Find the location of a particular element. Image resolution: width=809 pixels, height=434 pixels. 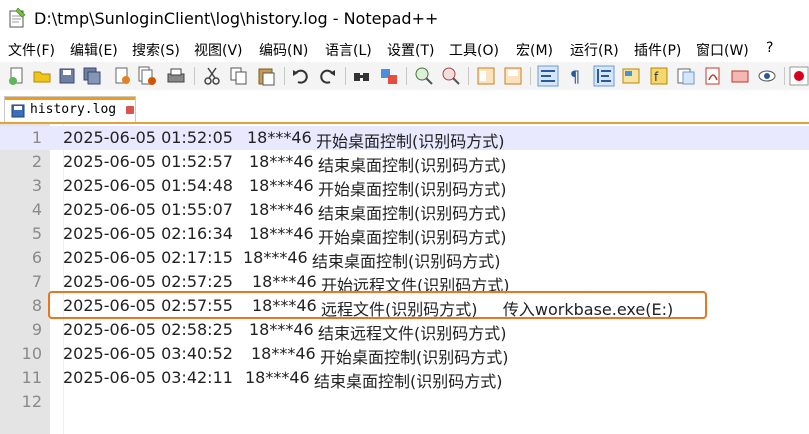

line-datetime: 2025-06-05 03:42:11 is located at coordinates (148, 377).